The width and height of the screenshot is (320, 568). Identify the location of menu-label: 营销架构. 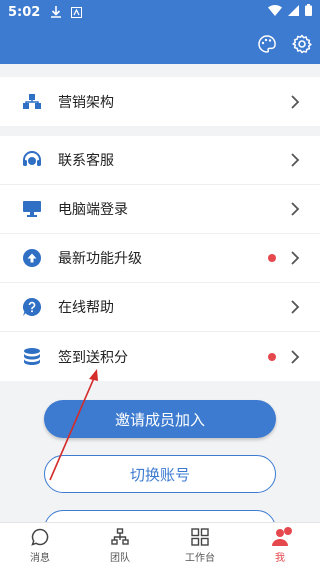
(86, 102).